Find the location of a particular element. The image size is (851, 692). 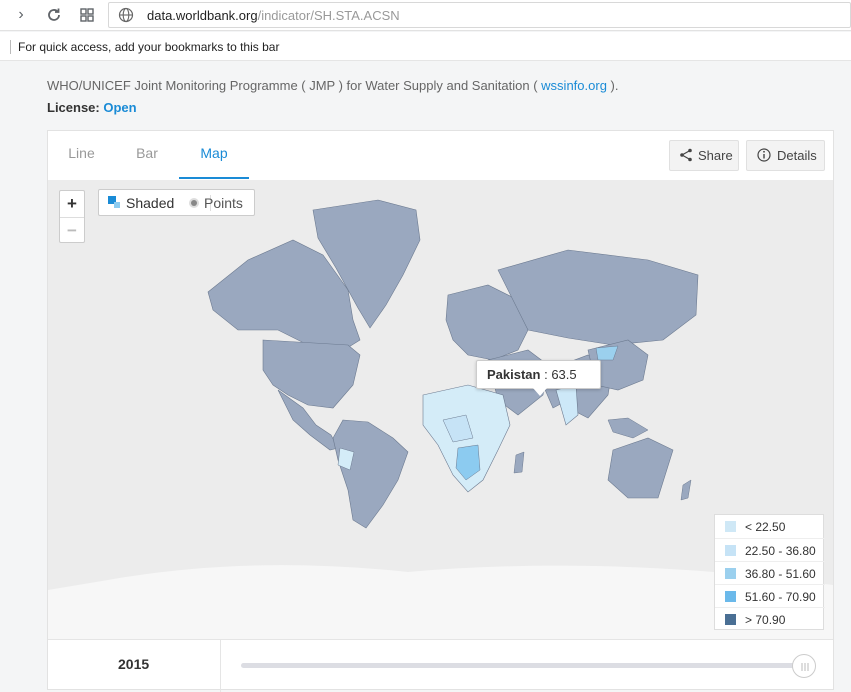

source-link: wssinfo.org is located at coordinates (574, 85).